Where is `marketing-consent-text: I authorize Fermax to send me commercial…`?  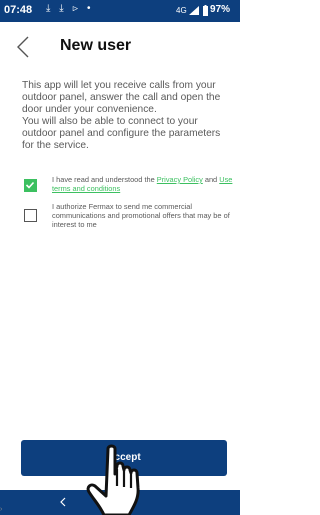
marketing-consent-text: I authorize Fermax to send me commercial… is located at coordinates (141, 215).